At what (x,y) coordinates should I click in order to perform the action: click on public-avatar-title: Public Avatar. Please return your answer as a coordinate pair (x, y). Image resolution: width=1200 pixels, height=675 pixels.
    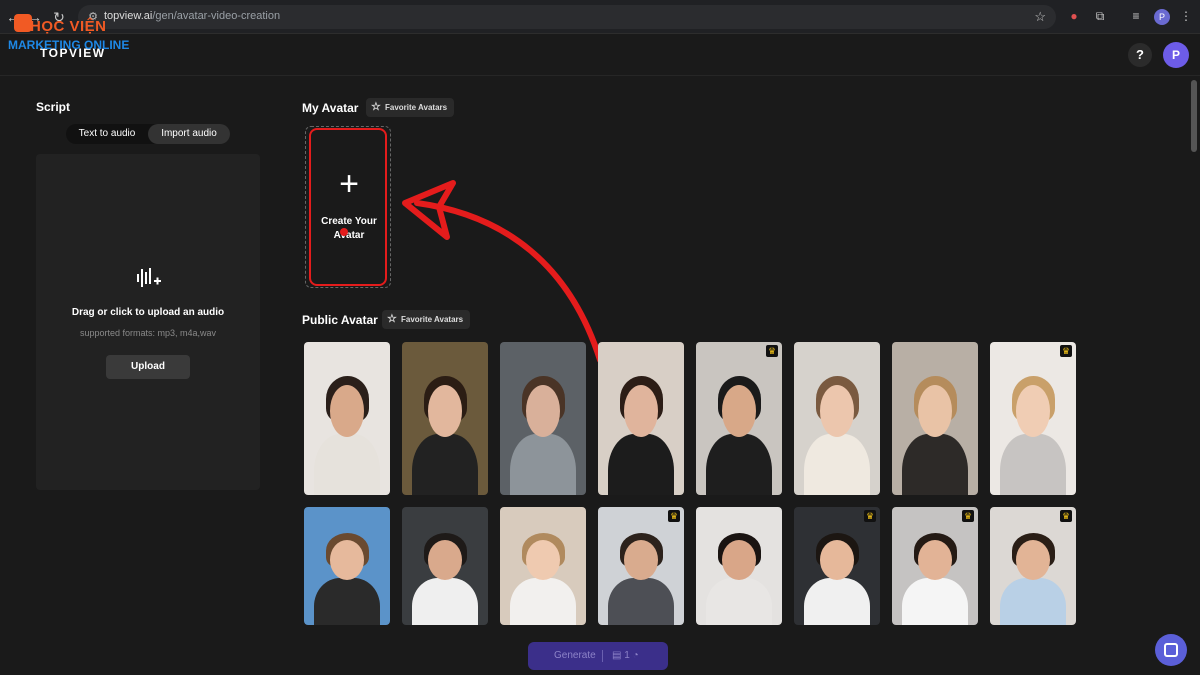
    Looking at the image, I should click on (340, 320).